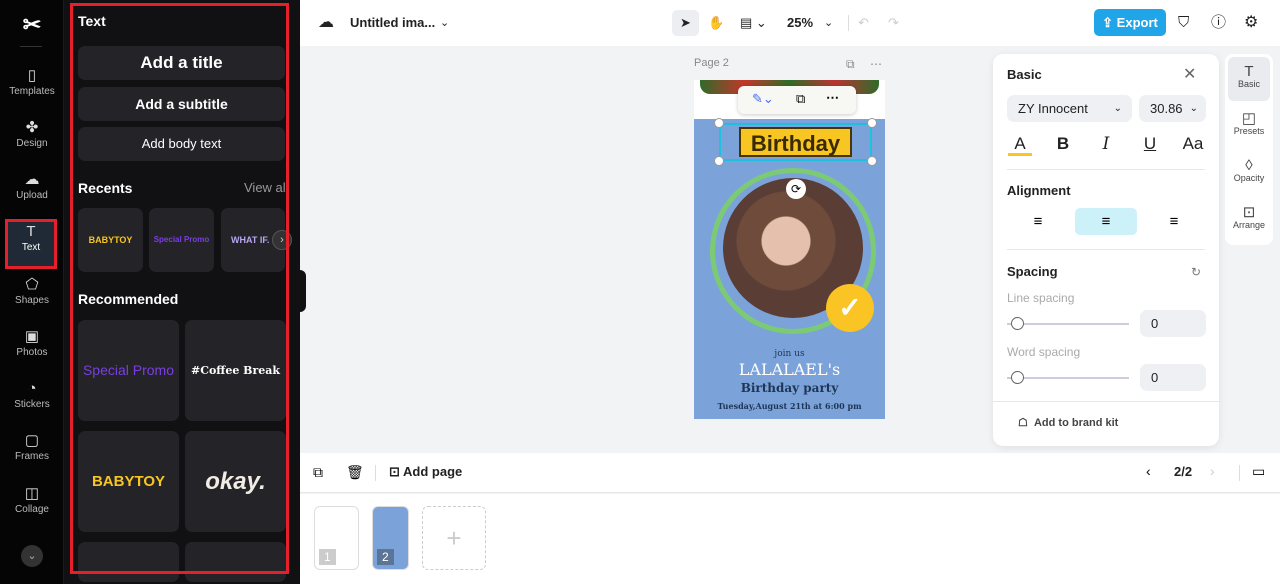 This screenshot has width=1280, height=584. What do you see at coordinates (1249, 126) in the screenshot?
I see `tab-presets: ◰ Presets` at bounding box center [1249, 126].